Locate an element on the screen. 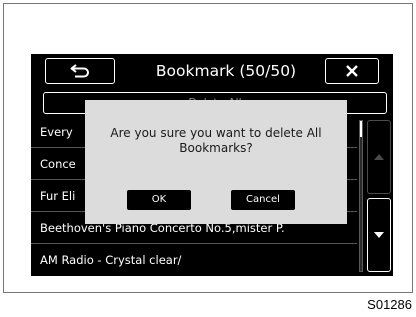 The width and height of the screenshot is (416, 317). close-x-icon is located at coordinates (352, 71).